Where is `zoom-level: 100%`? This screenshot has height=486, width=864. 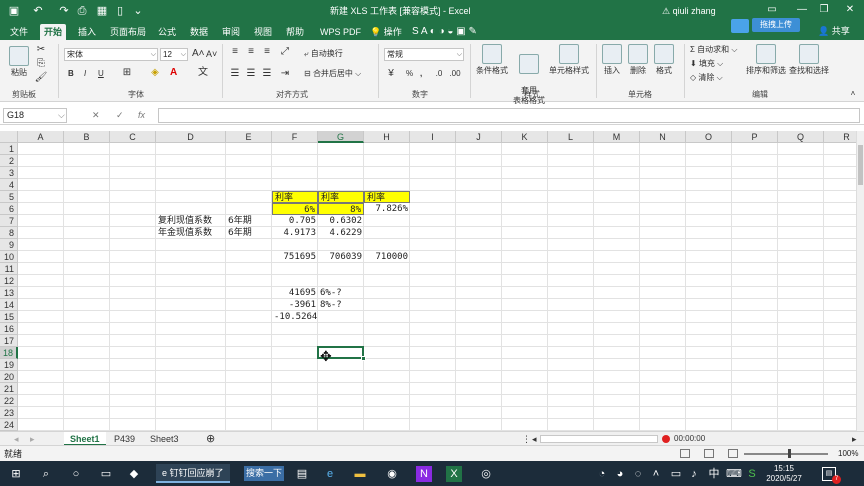
zoom-level: 100% is located at coordinates (848, 454).